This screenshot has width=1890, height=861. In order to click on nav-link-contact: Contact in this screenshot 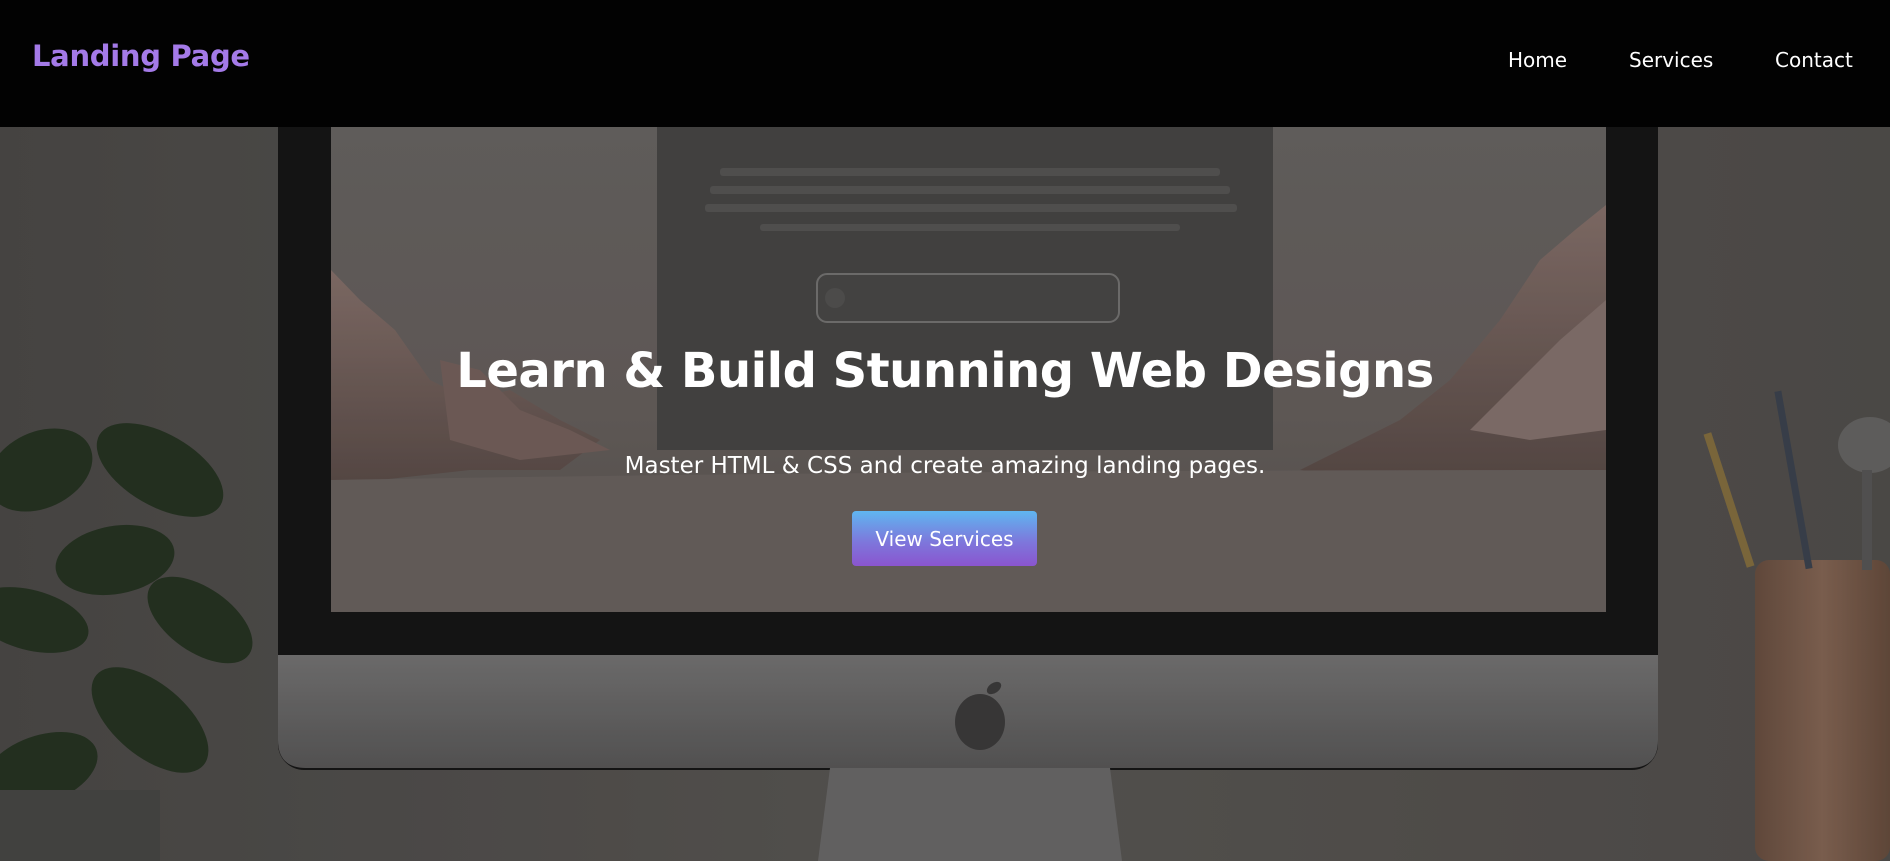, I will do `click(1814, 60)`.